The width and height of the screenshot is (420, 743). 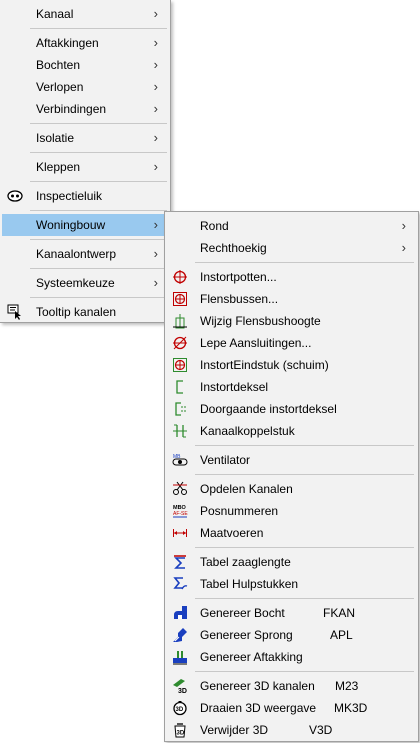 What do you see at coordinates (291, 511) in the screenshot?
I see `submenu-item-posnummeren: MBOAF-SEC Posnummeren` at bounding box center [291, 511].